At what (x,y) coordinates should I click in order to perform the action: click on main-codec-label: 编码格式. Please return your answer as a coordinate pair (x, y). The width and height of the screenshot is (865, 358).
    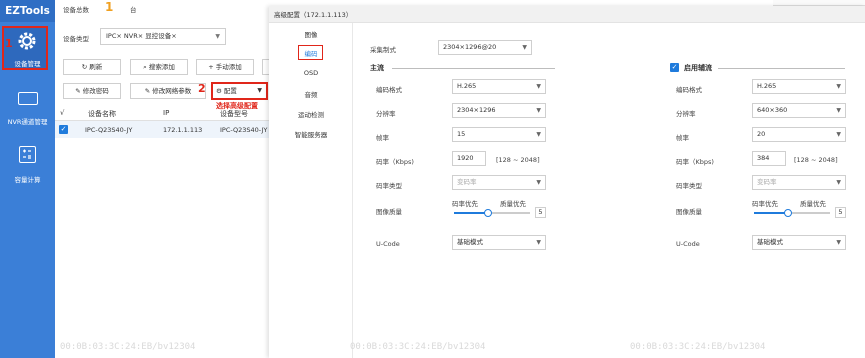
    Looking at the image, I should click on (389, 90).